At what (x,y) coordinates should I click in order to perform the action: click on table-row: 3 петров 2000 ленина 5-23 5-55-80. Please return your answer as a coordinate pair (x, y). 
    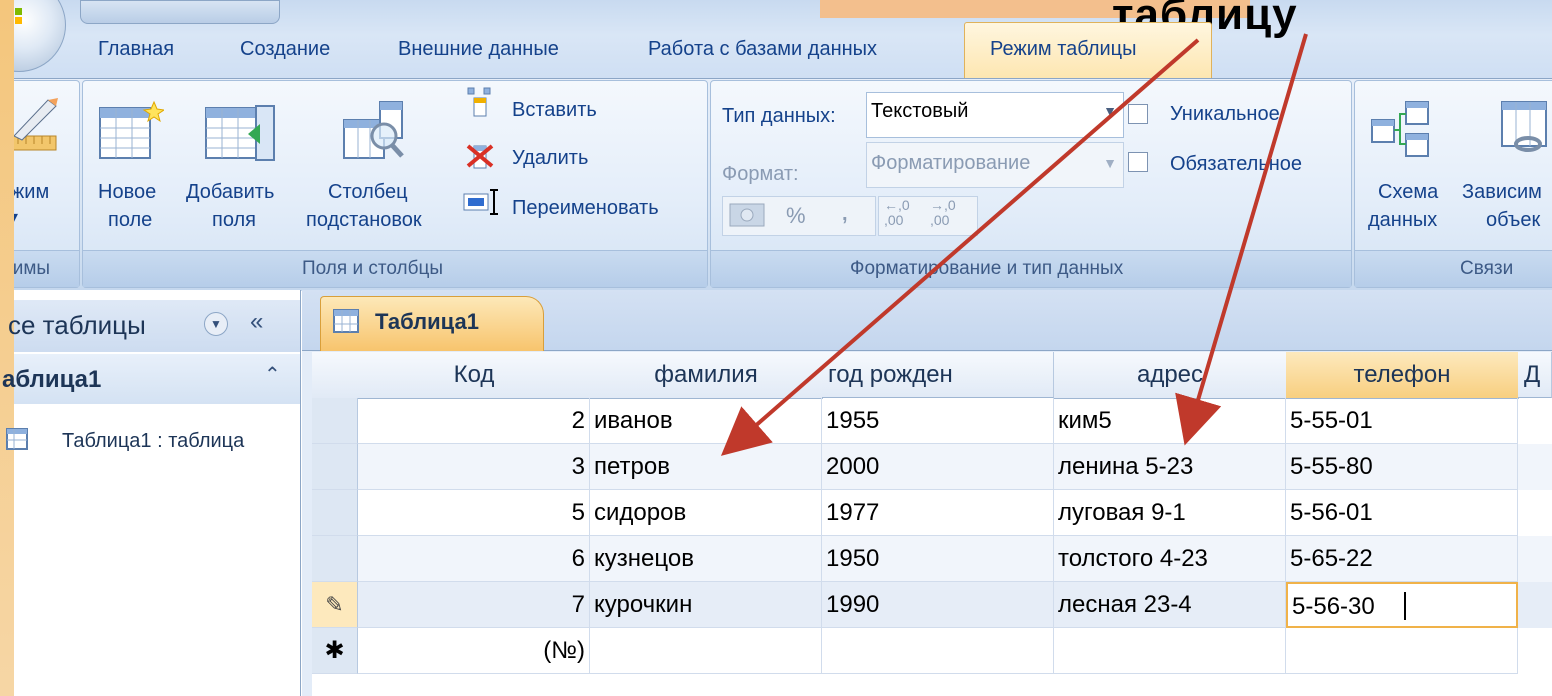
    Looking at the image, I should click on (932, 467).